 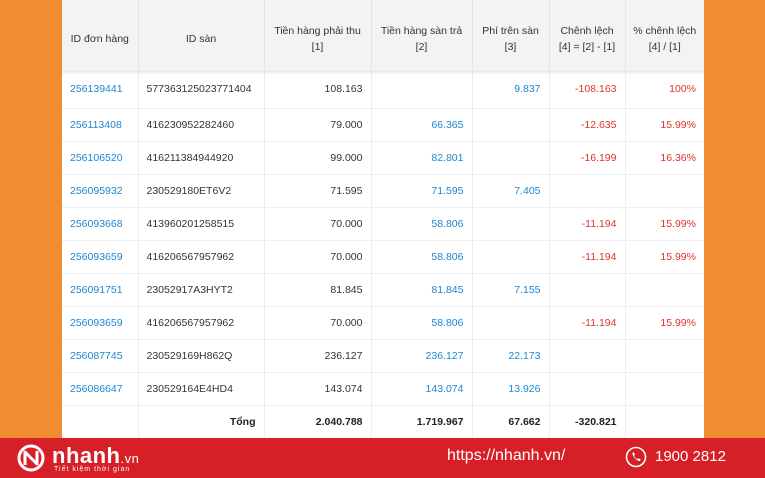 What do you see at coordinates (201, 289) in the screenshot?
I see `platform-id-cell: 23052917A3HYT2` at bounding box center [201, 289].